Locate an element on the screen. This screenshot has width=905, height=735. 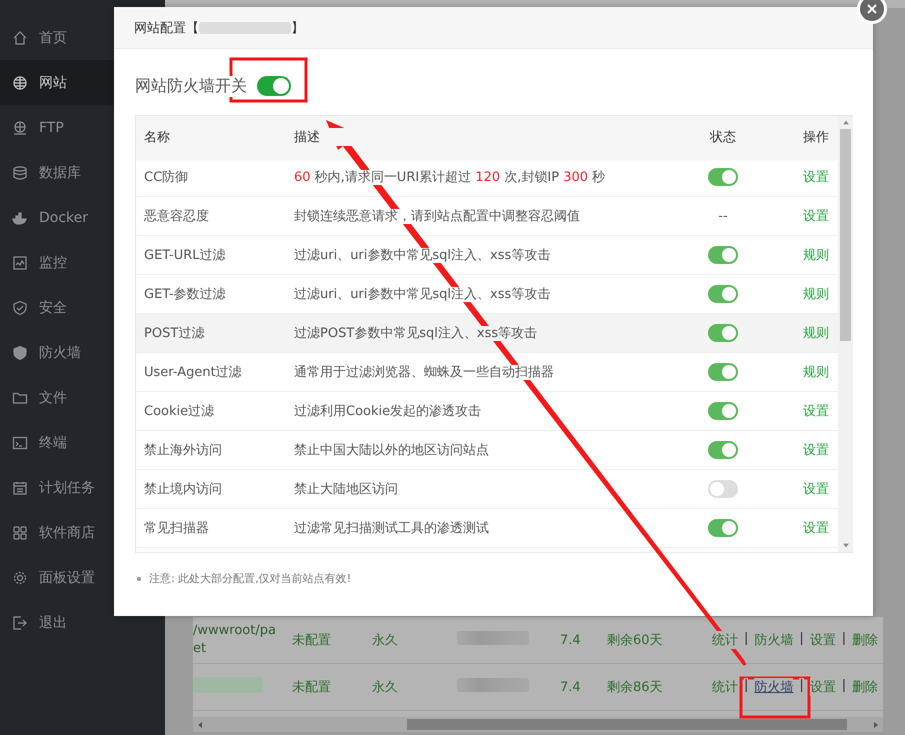
rule-name: 常见扫描器 is located at coordinates (176, 528).